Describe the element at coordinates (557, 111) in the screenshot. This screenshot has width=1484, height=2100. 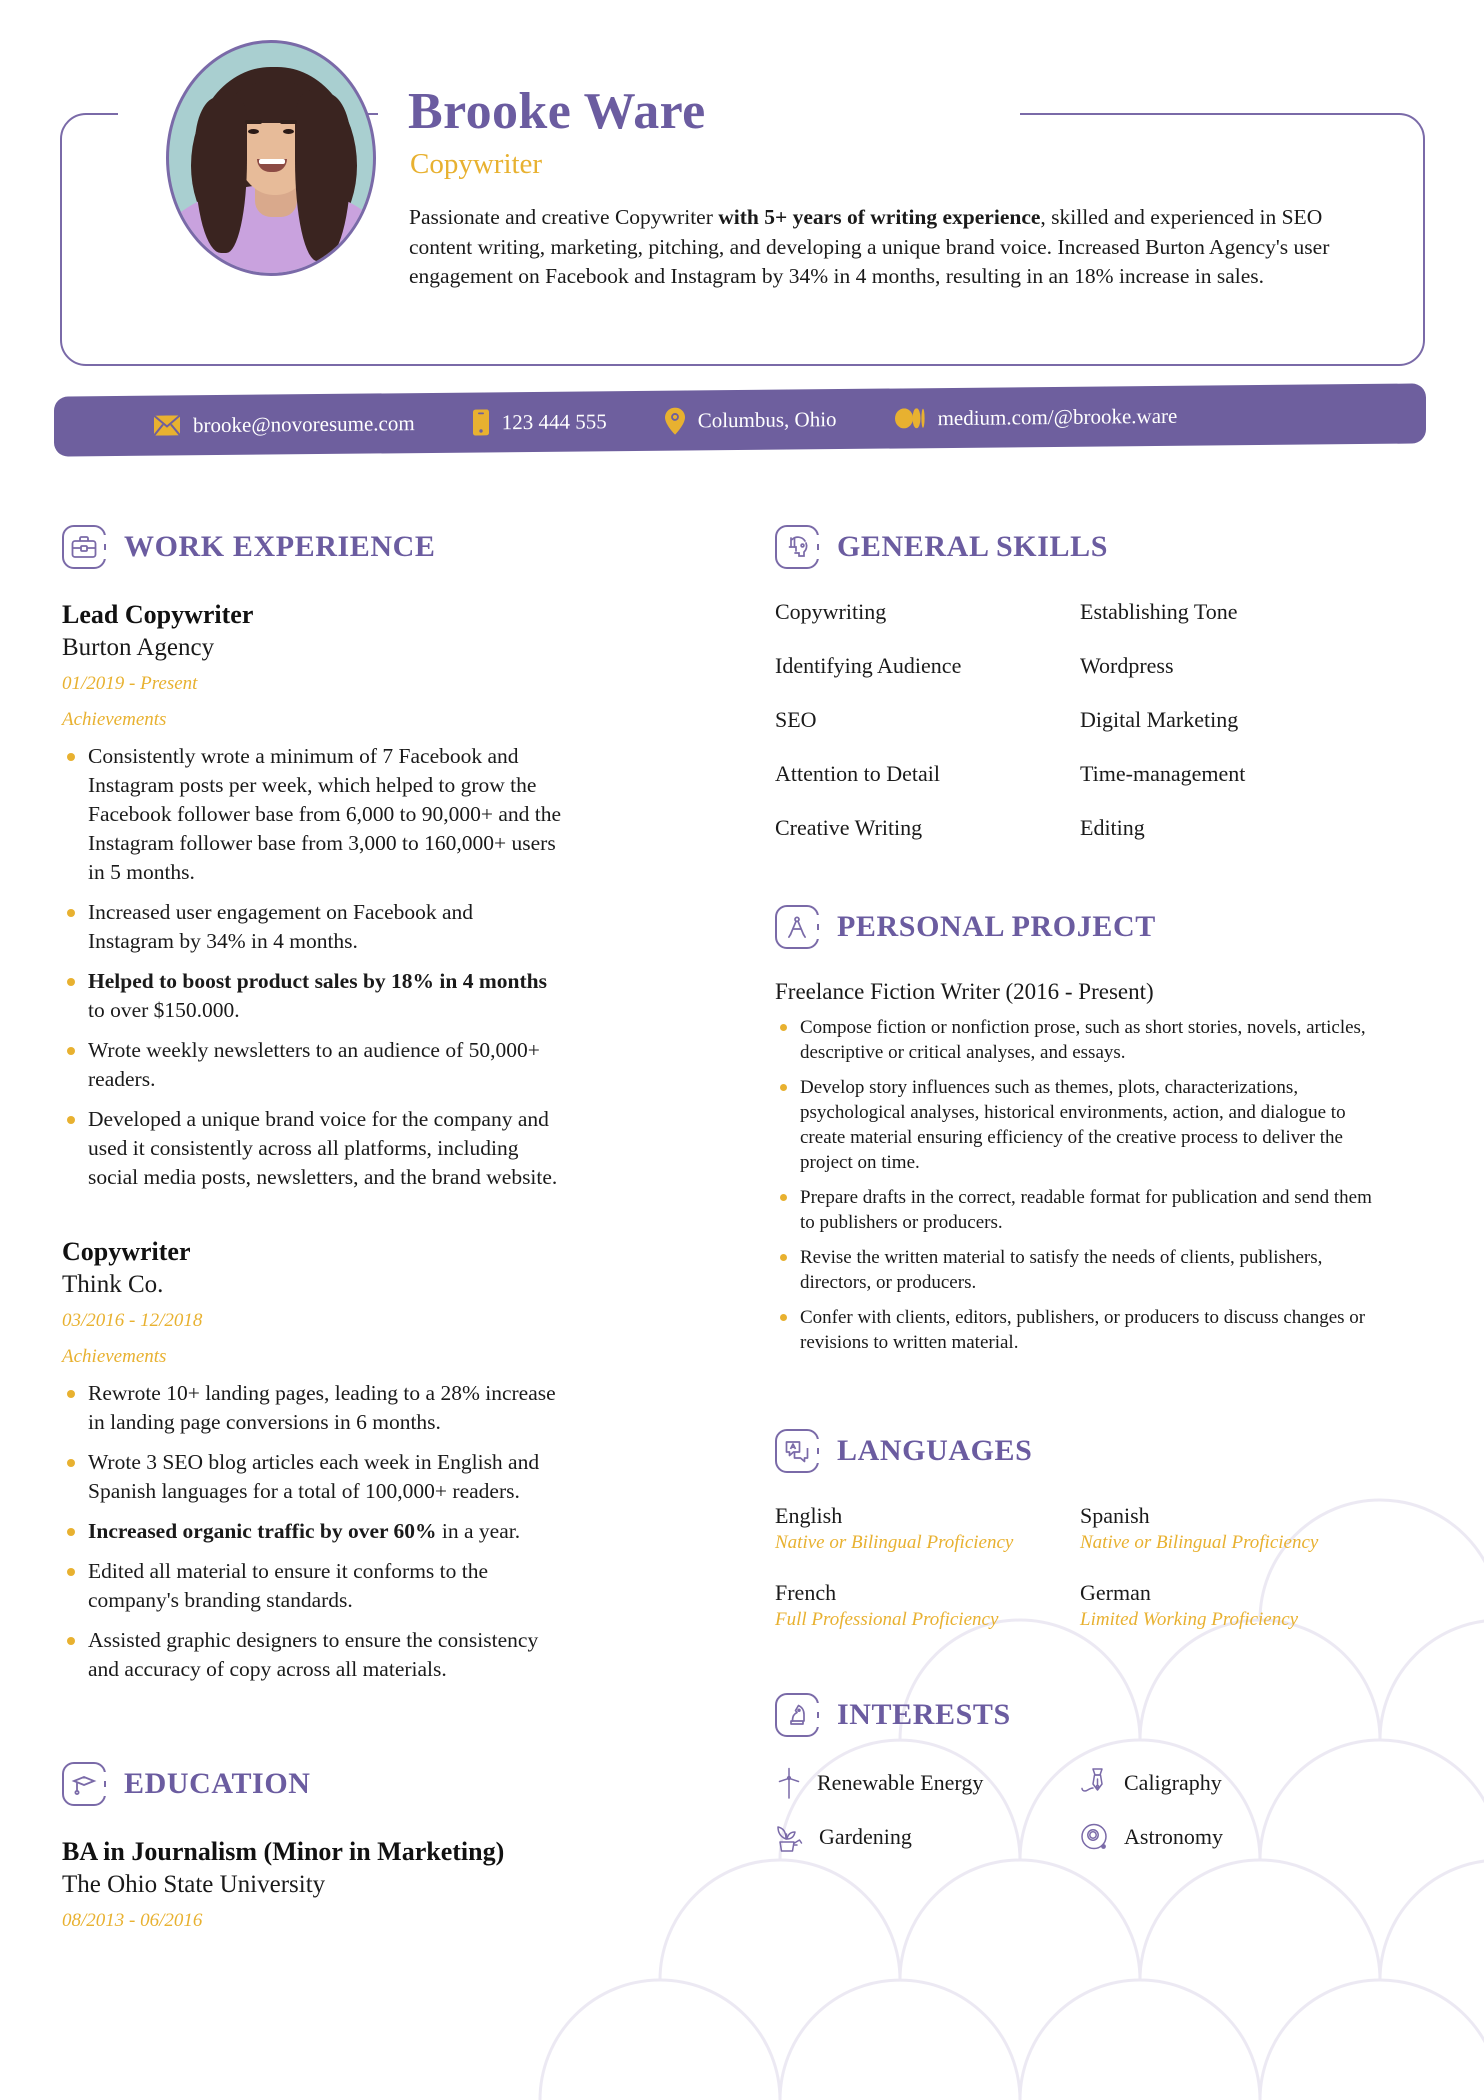
I see `page-title: Brooke Ware` at that location.